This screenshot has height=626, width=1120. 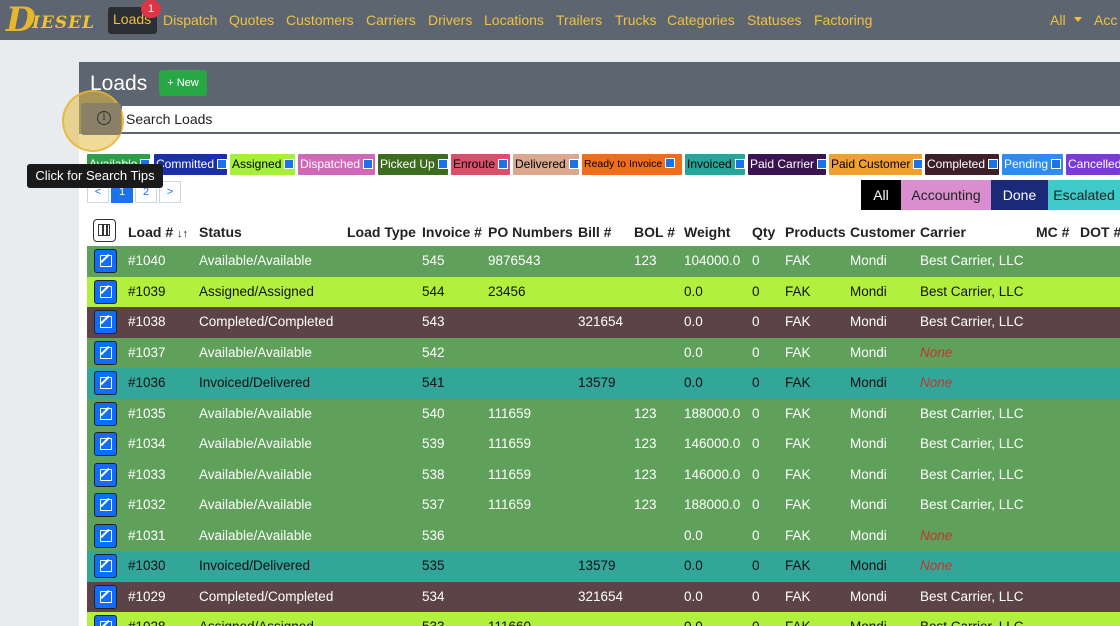 What do you see at coordinates (962, 164) in the screenshot?
I see `status-chip-completed: Completed` at bounding box center [962, 164].